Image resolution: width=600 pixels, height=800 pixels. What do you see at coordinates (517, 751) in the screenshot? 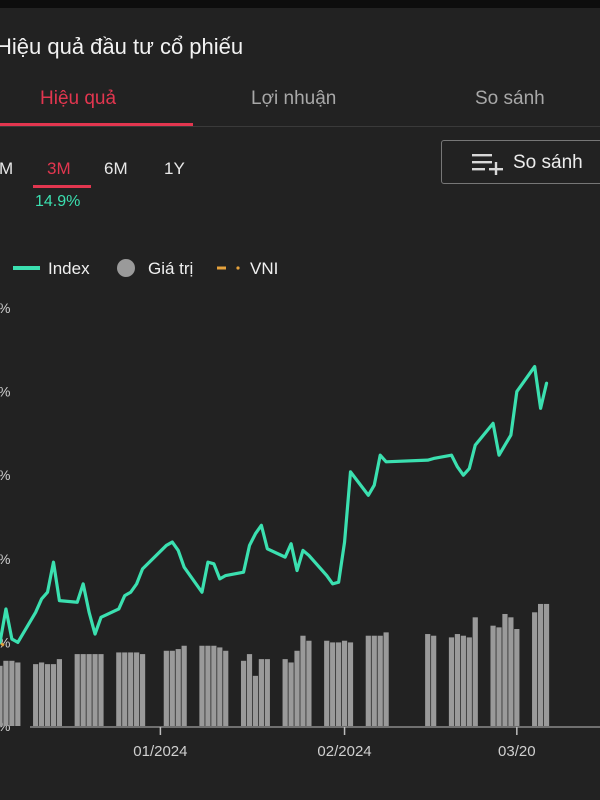
I see `x-tick-label: 03/20` at bounding box center [517, 751].